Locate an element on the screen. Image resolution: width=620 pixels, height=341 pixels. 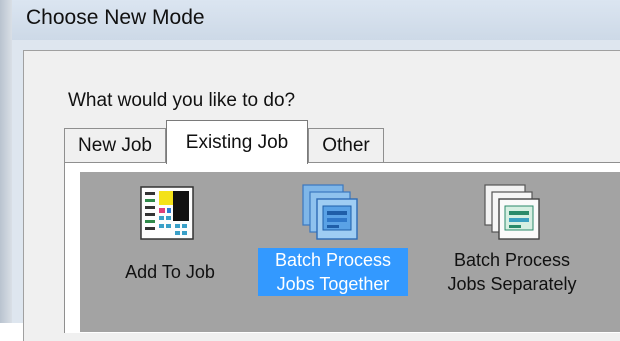
list-item-batch-separately: Batch Process Jobs Separately is located at coordinates (512, 247).